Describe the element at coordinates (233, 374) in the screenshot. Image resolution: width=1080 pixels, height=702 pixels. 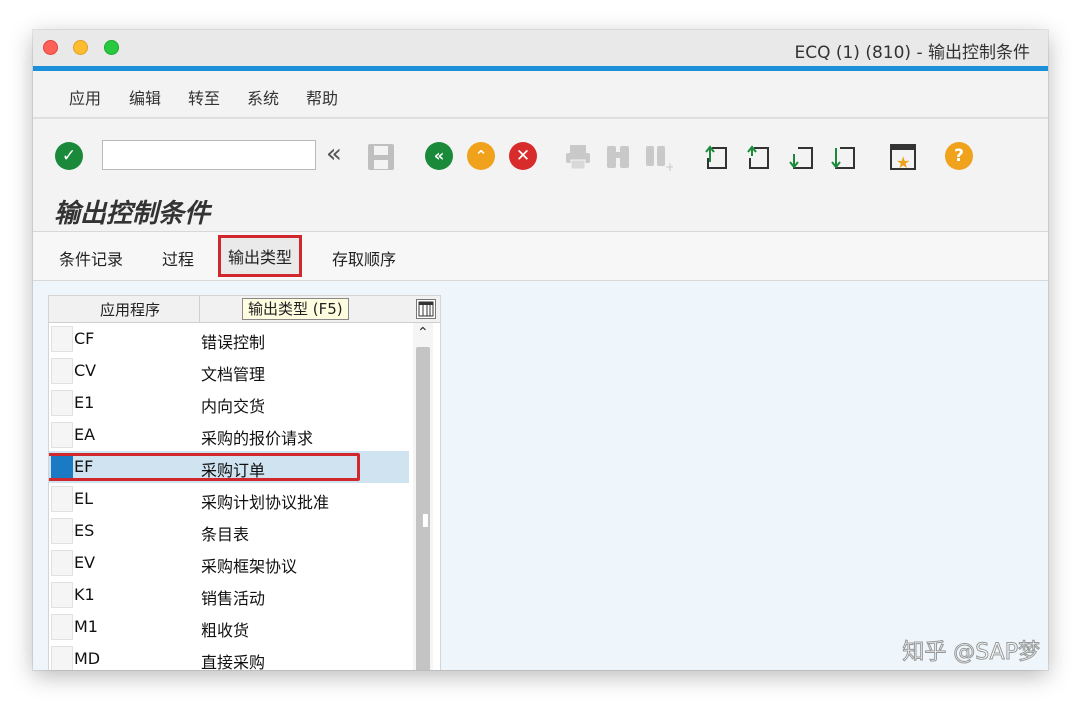
I see `cell-output-type: 文档管理` at that location.